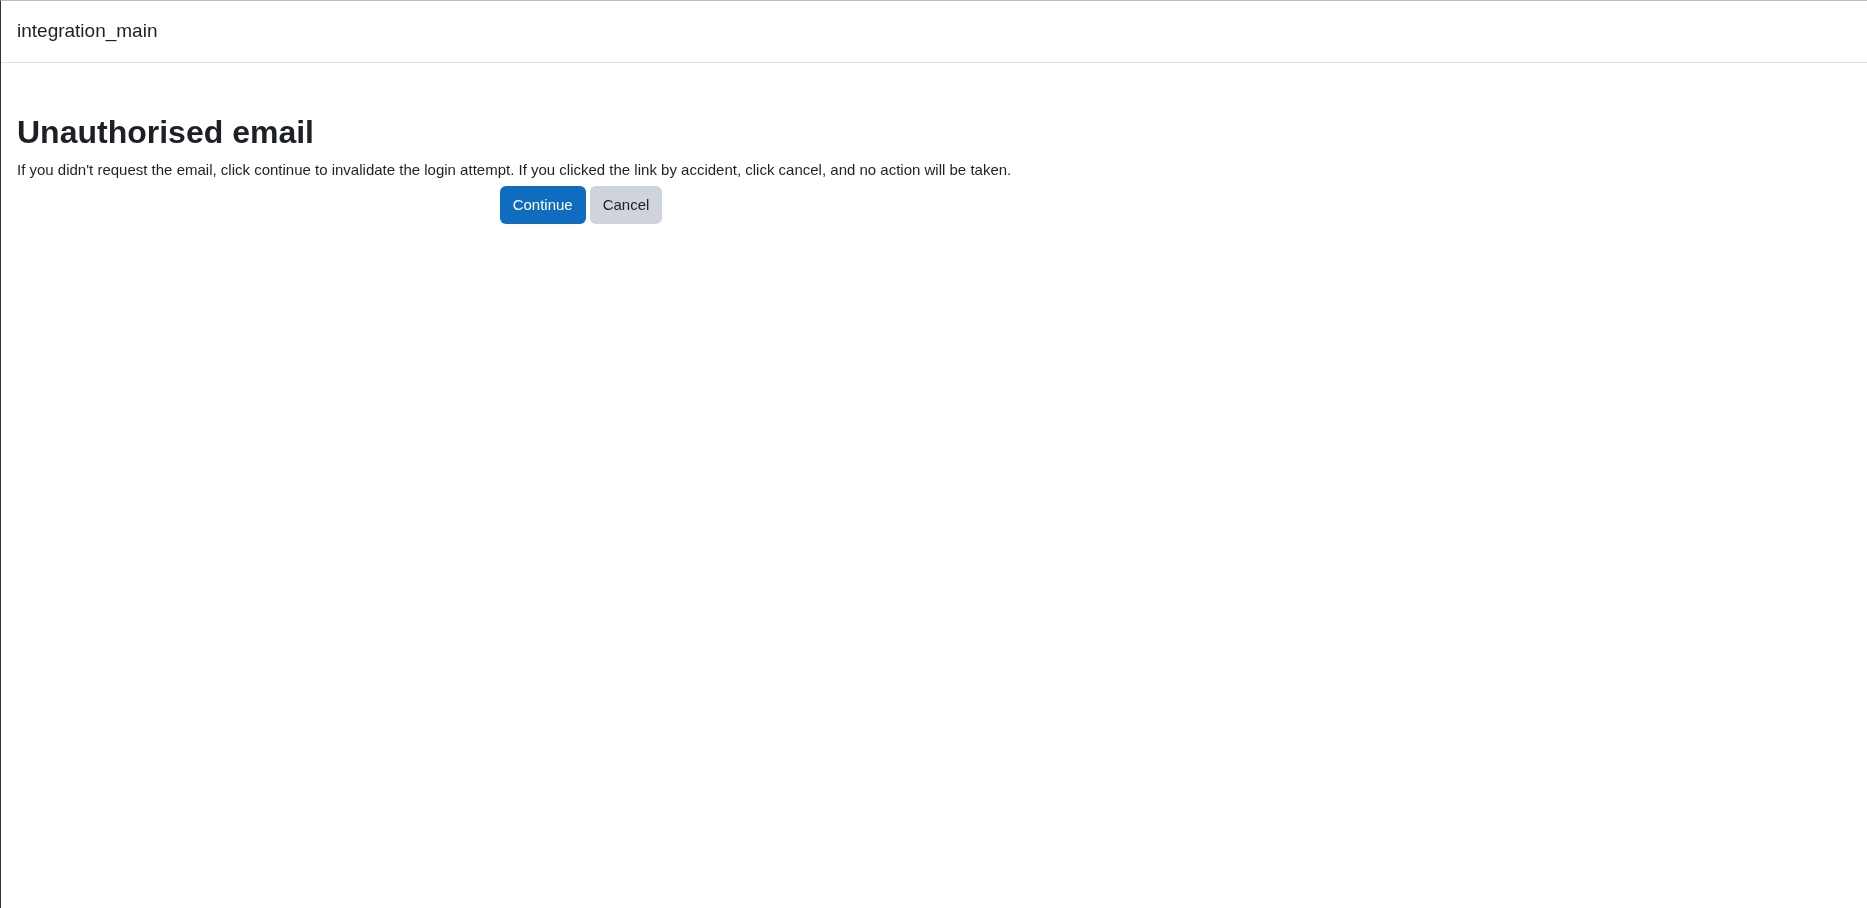 The width and height of the screenshot is (1867, 908). What do you see at coordinates (626, 205) in the screenshot?
I see `cancel-button: Cancel` at bounding box center [626, 205].